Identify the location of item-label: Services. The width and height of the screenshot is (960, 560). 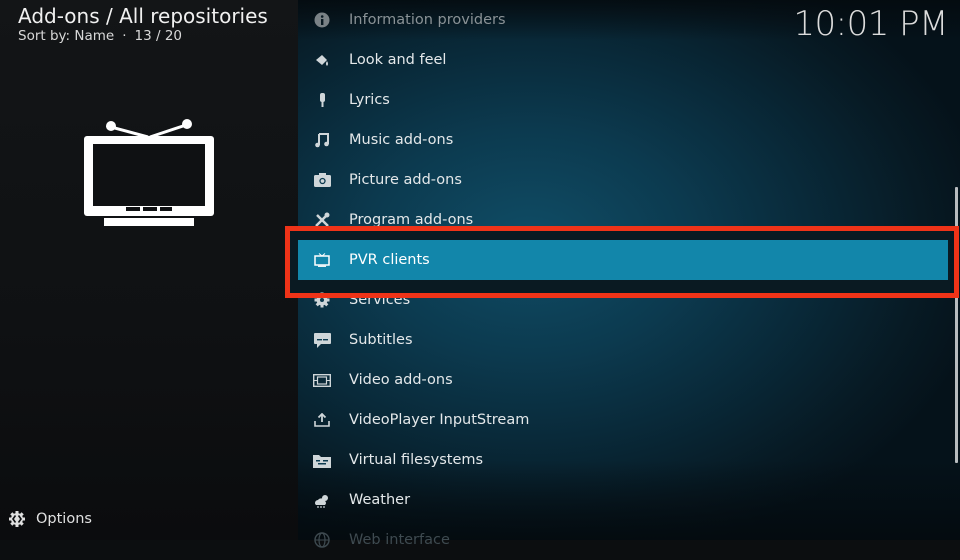
(380, 300).